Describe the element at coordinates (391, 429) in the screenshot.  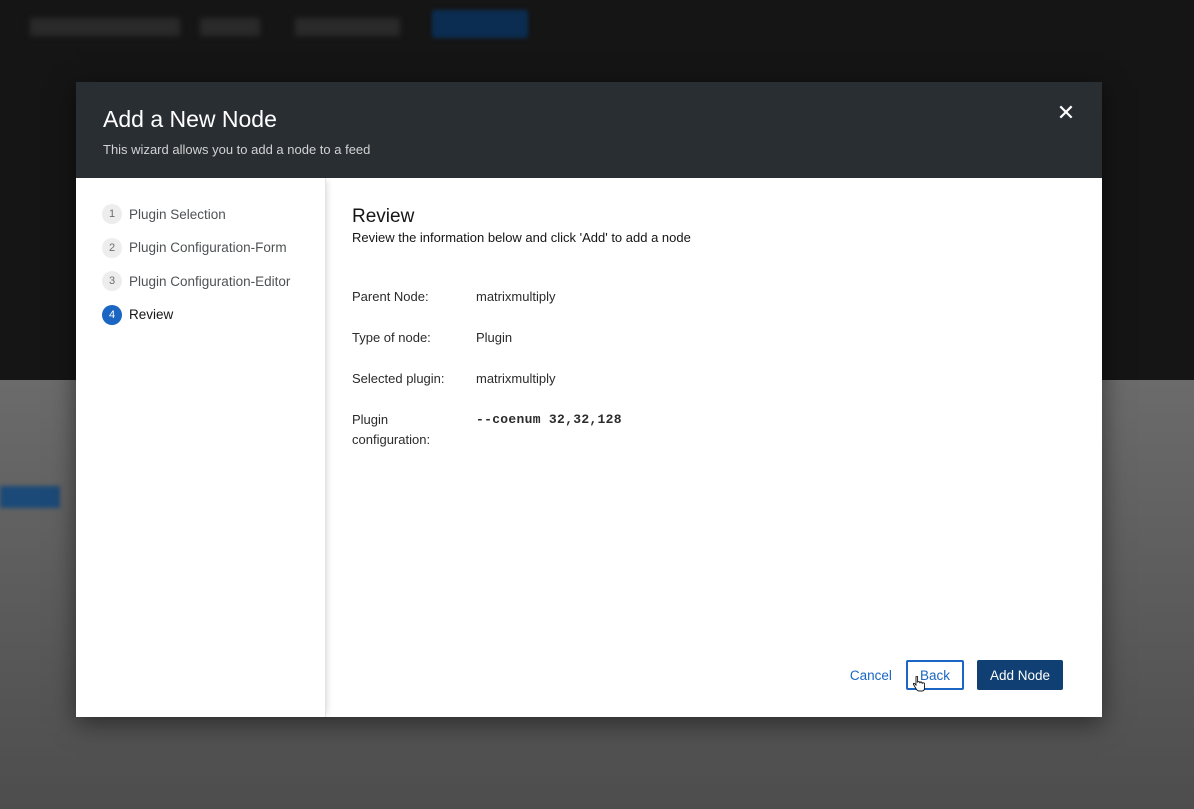
I see `review-key: Plugin configuration:` at that location.